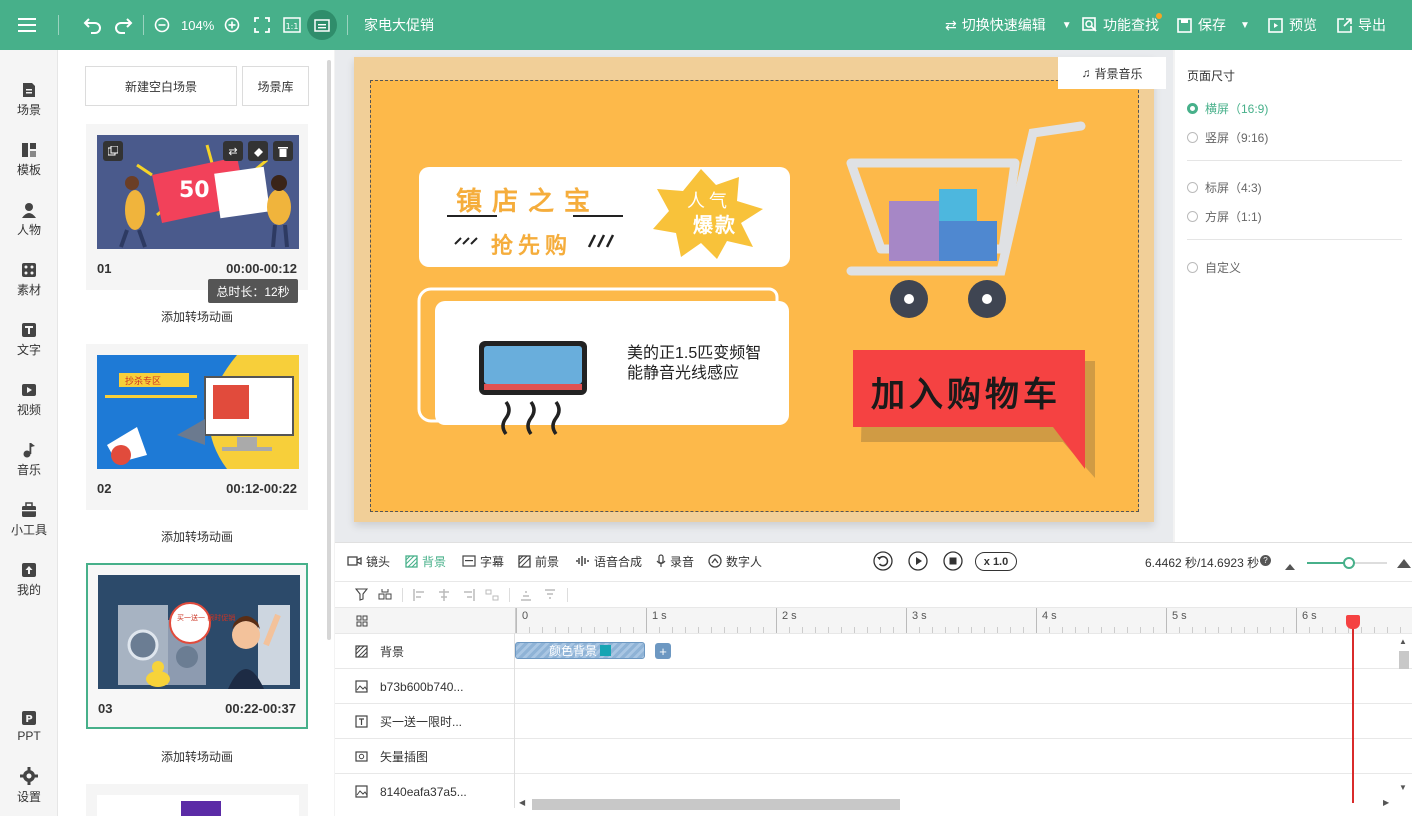  What do you see at coordinates (873, 650) in the screenshot?
I see `timeline-track-row: 背景` at bounding box center [873, 650].